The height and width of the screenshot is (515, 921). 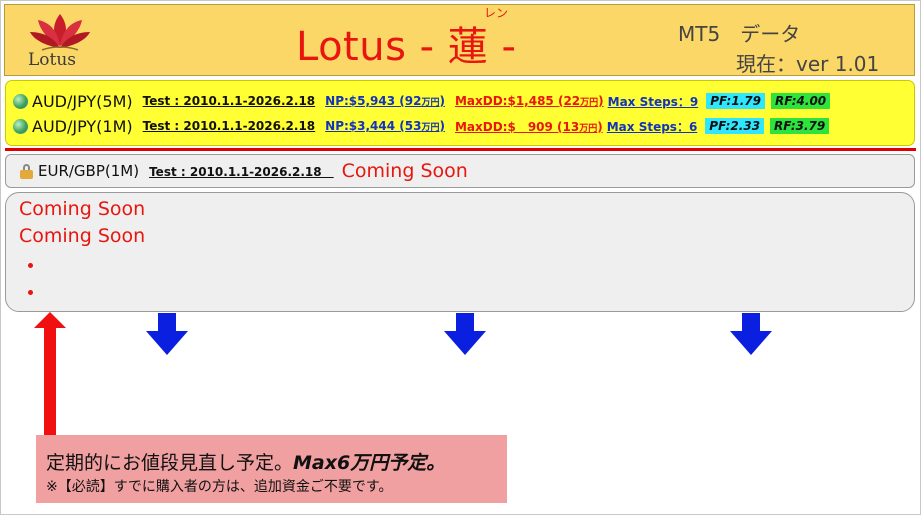 What do you see at coordinates (735, 101) in the screenshot?
I see `profit-factor-badge: PF:1.79` at bounding box center [735, 101].